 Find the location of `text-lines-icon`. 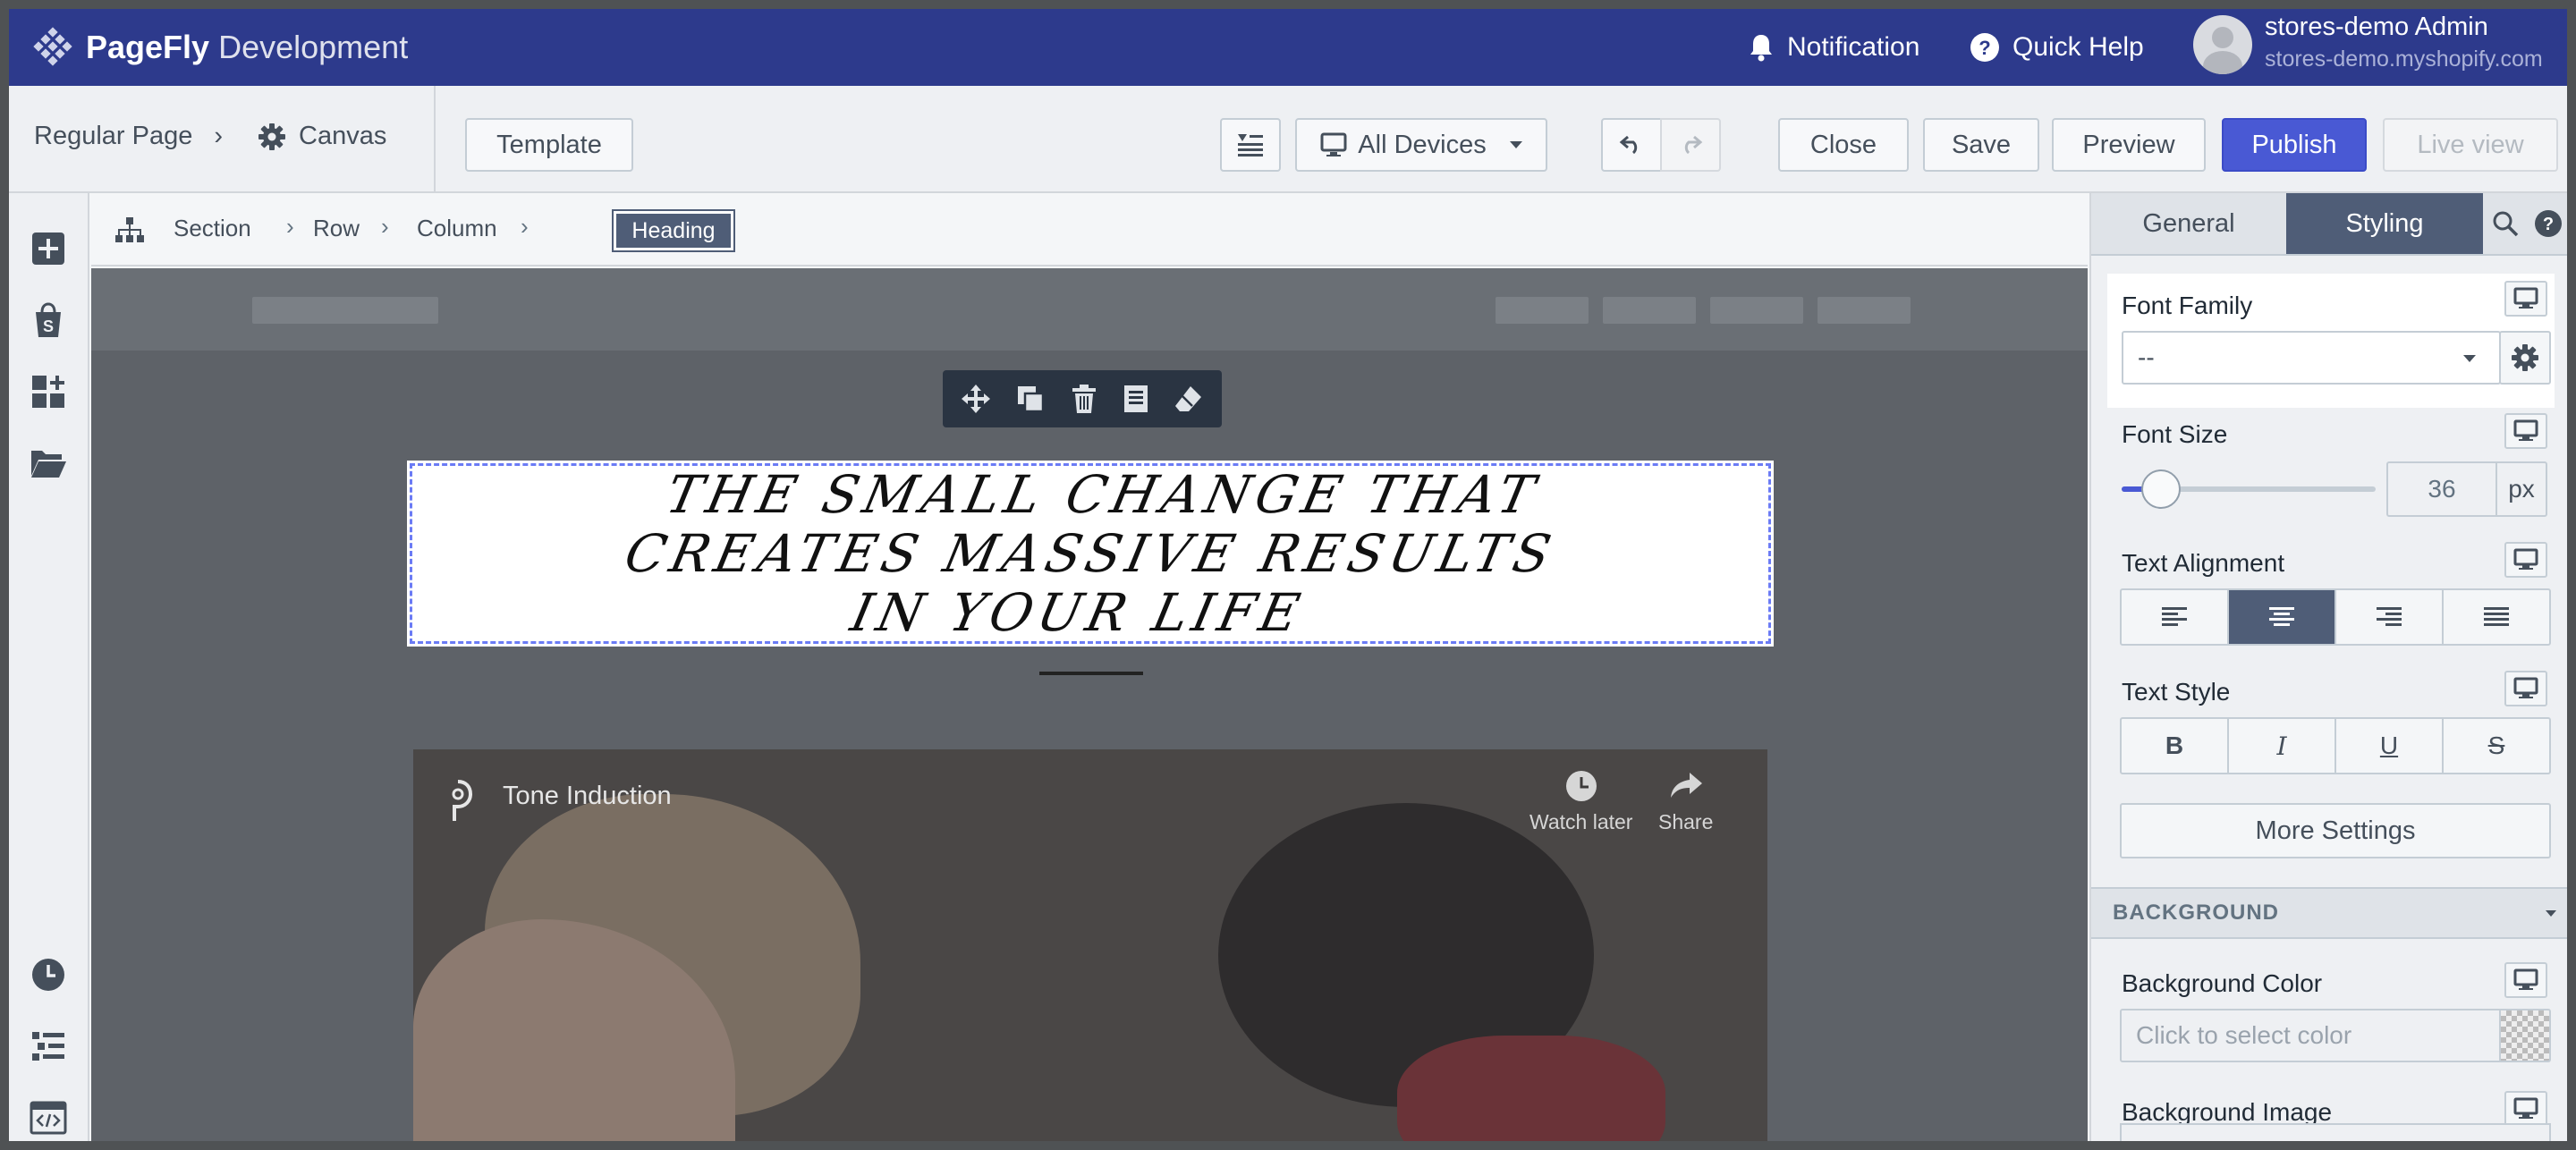

text-lines-icon is located at coordinates (1250, 145).